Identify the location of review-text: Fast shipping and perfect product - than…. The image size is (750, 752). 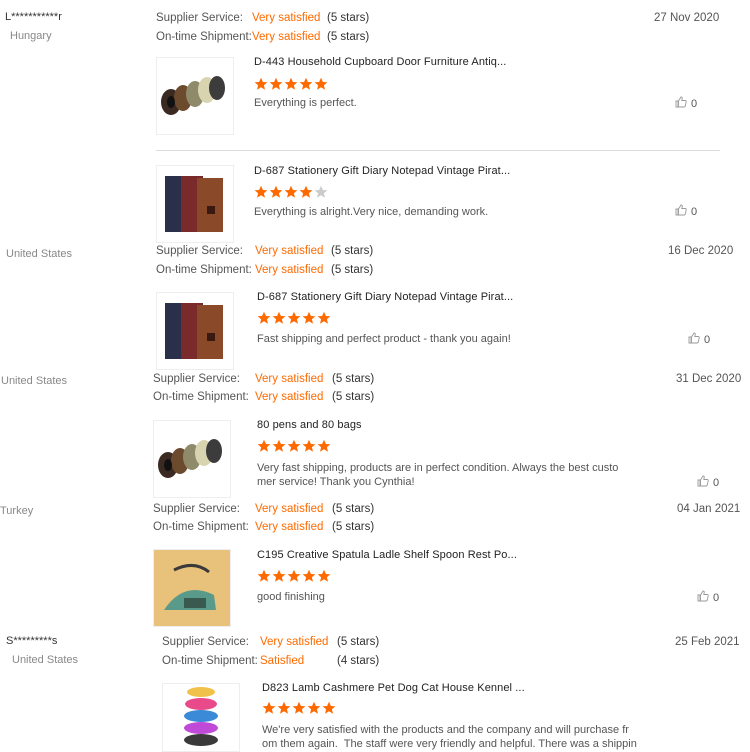
(384, 339).